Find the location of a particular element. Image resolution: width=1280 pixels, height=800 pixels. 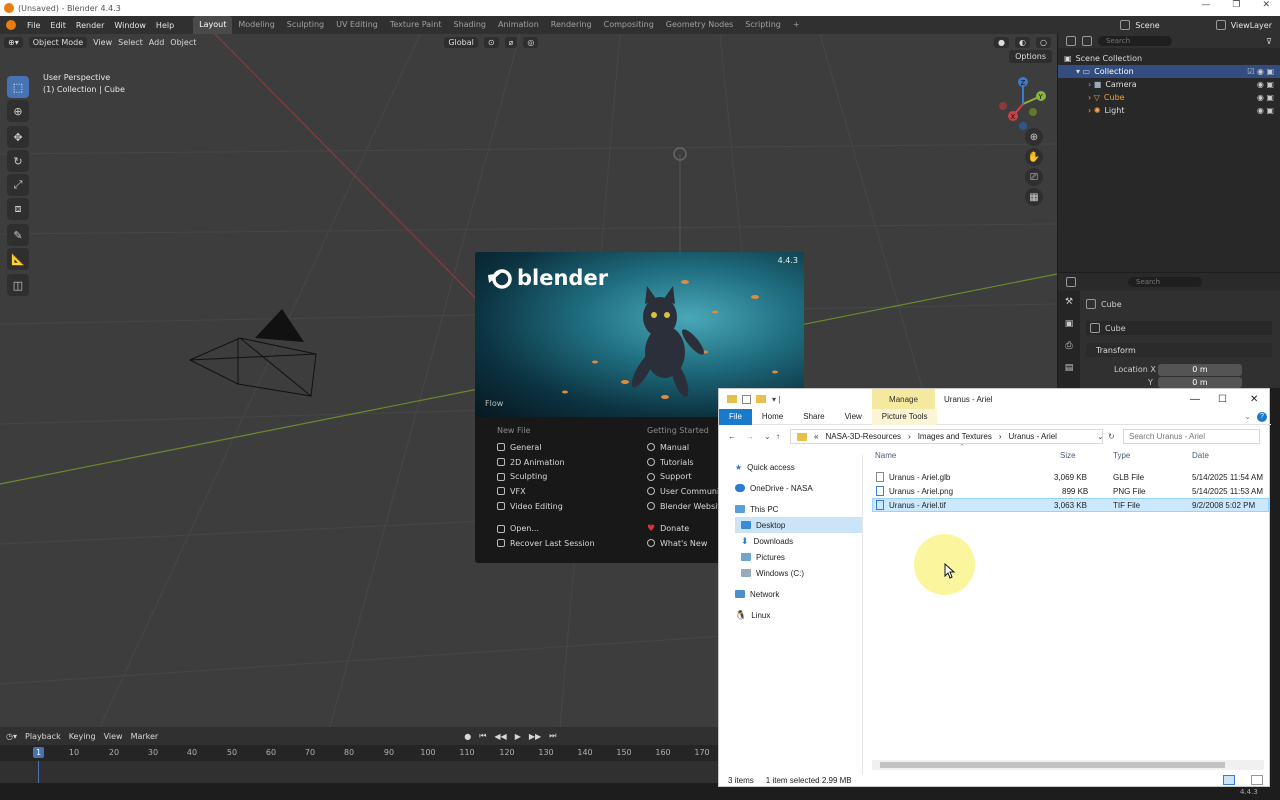

outliner-row-scene-collection: ▣ Scene Collection is located at coordinates (1169, 58).